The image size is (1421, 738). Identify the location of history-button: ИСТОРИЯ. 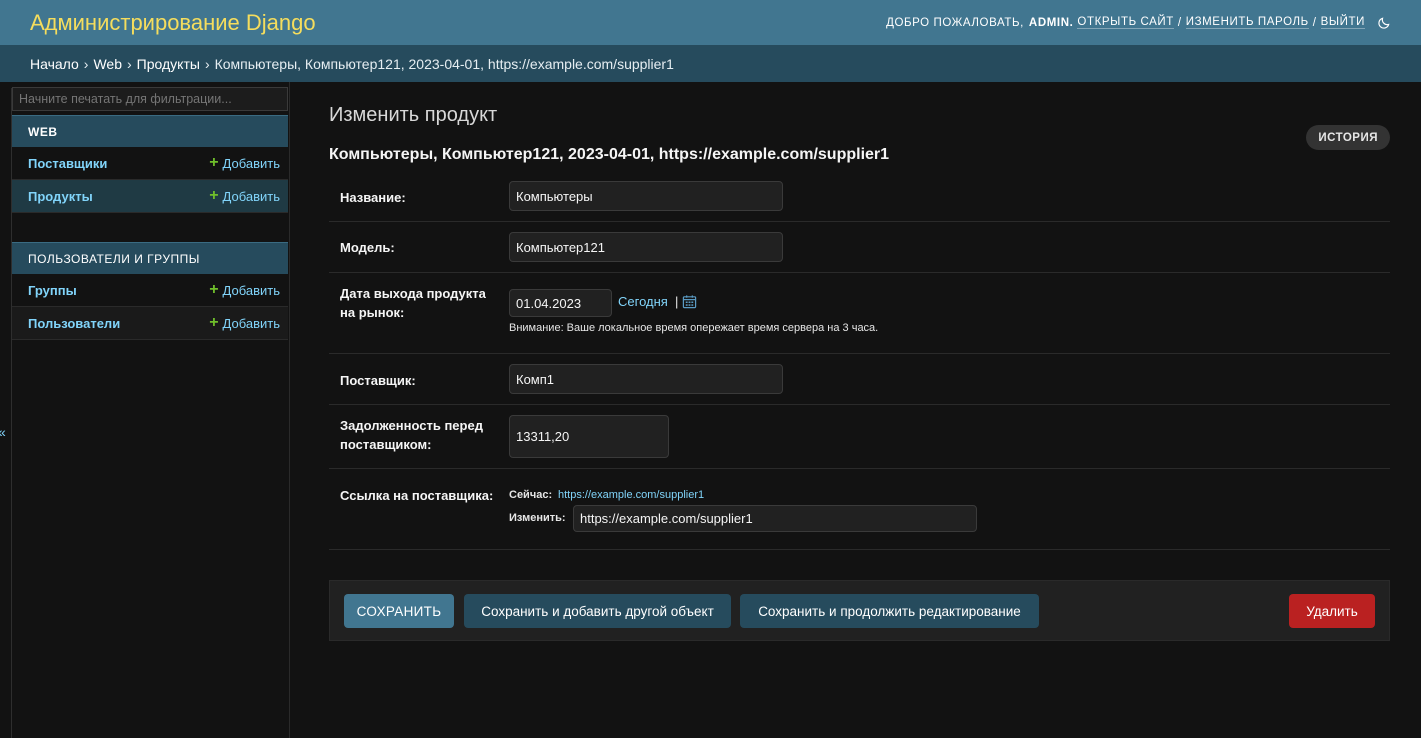
(1348, 137).